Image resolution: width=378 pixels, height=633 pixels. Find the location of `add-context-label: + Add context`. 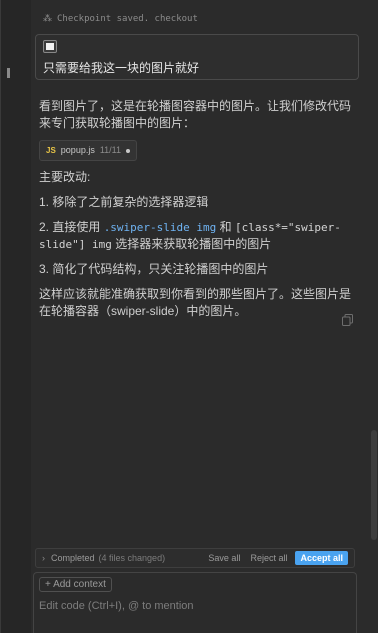

add-context-label: + Add context is located at coordinates (75, 584).